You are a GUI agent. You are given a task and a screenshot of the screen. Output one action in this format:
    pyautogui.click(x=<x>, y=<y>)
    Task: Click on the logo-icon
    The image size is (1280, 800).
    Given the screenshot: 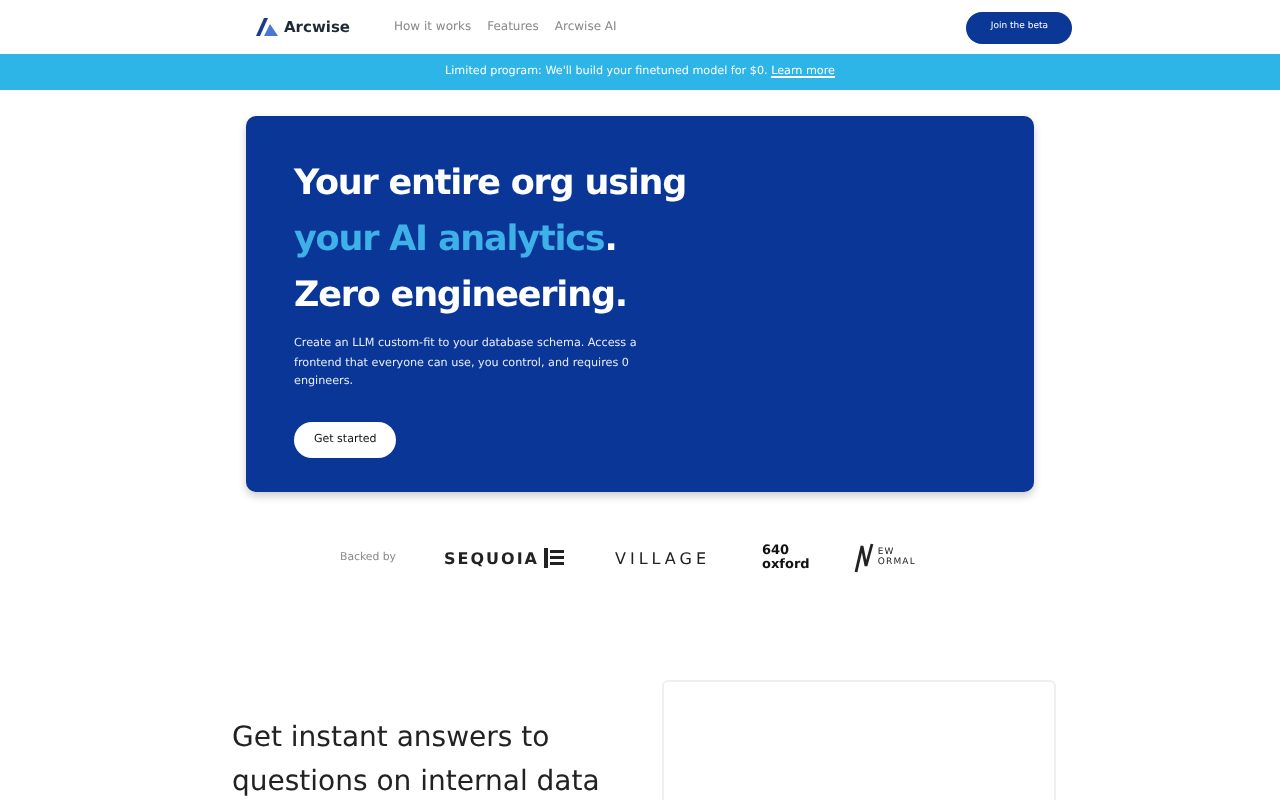 What is the action you would take?
    pyautogui.click(x=267, y=27)
    